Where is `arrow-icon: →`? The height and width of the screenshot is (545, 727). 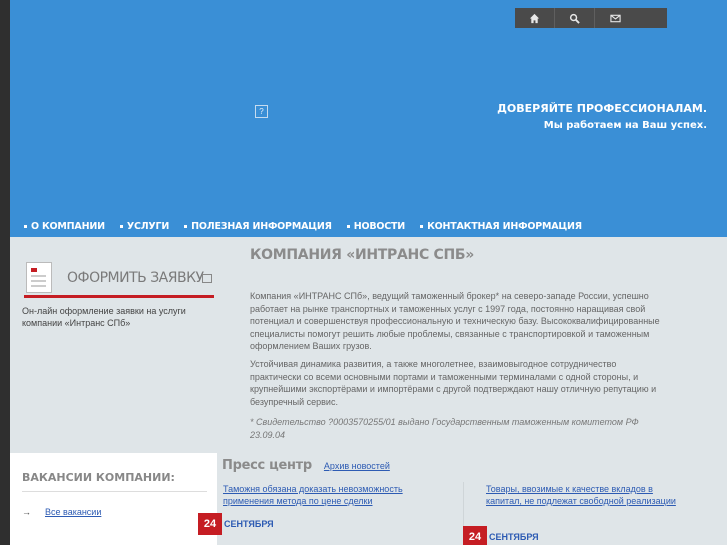 arrow-icon: → is located at coordinates (26, 512).